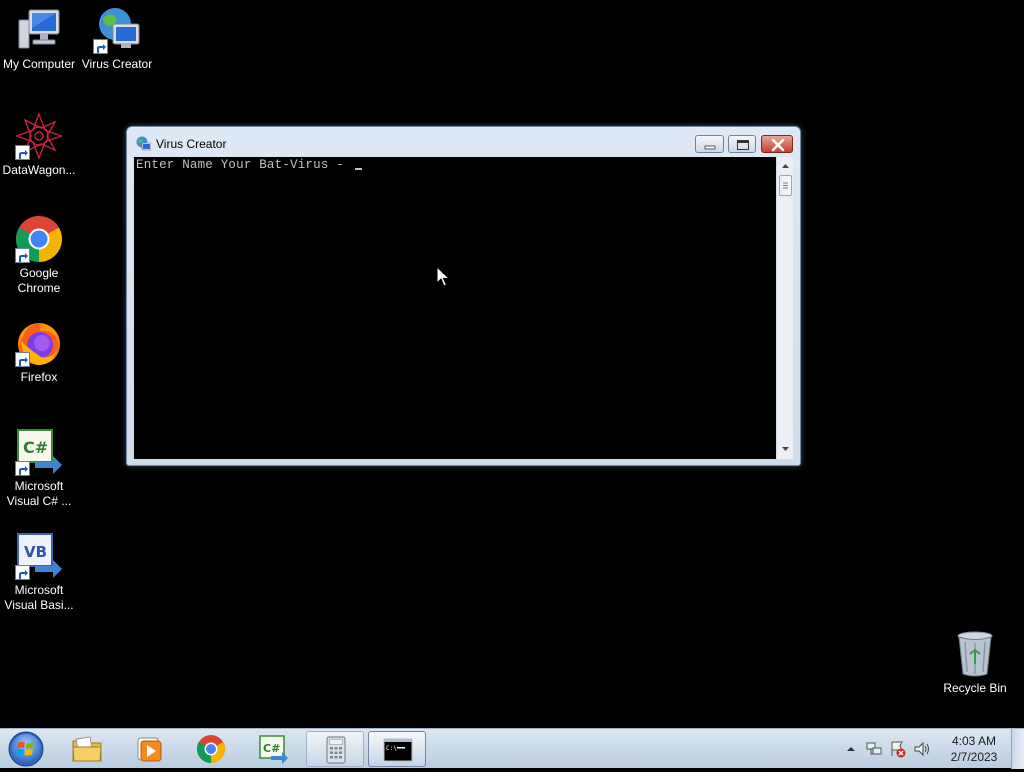 The image size is (1024, 772). I want to click on console-prompt-line: Enter Name Your Bat-Virus -, so click(249, 165).